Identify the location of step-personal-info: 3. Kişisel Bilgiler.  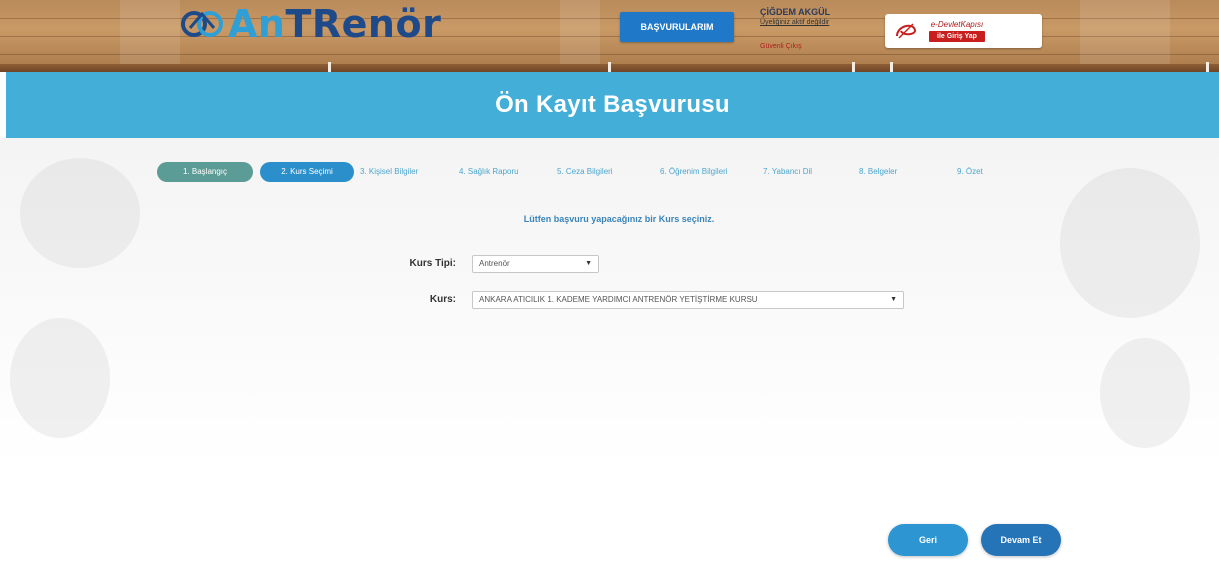
(389, 171).